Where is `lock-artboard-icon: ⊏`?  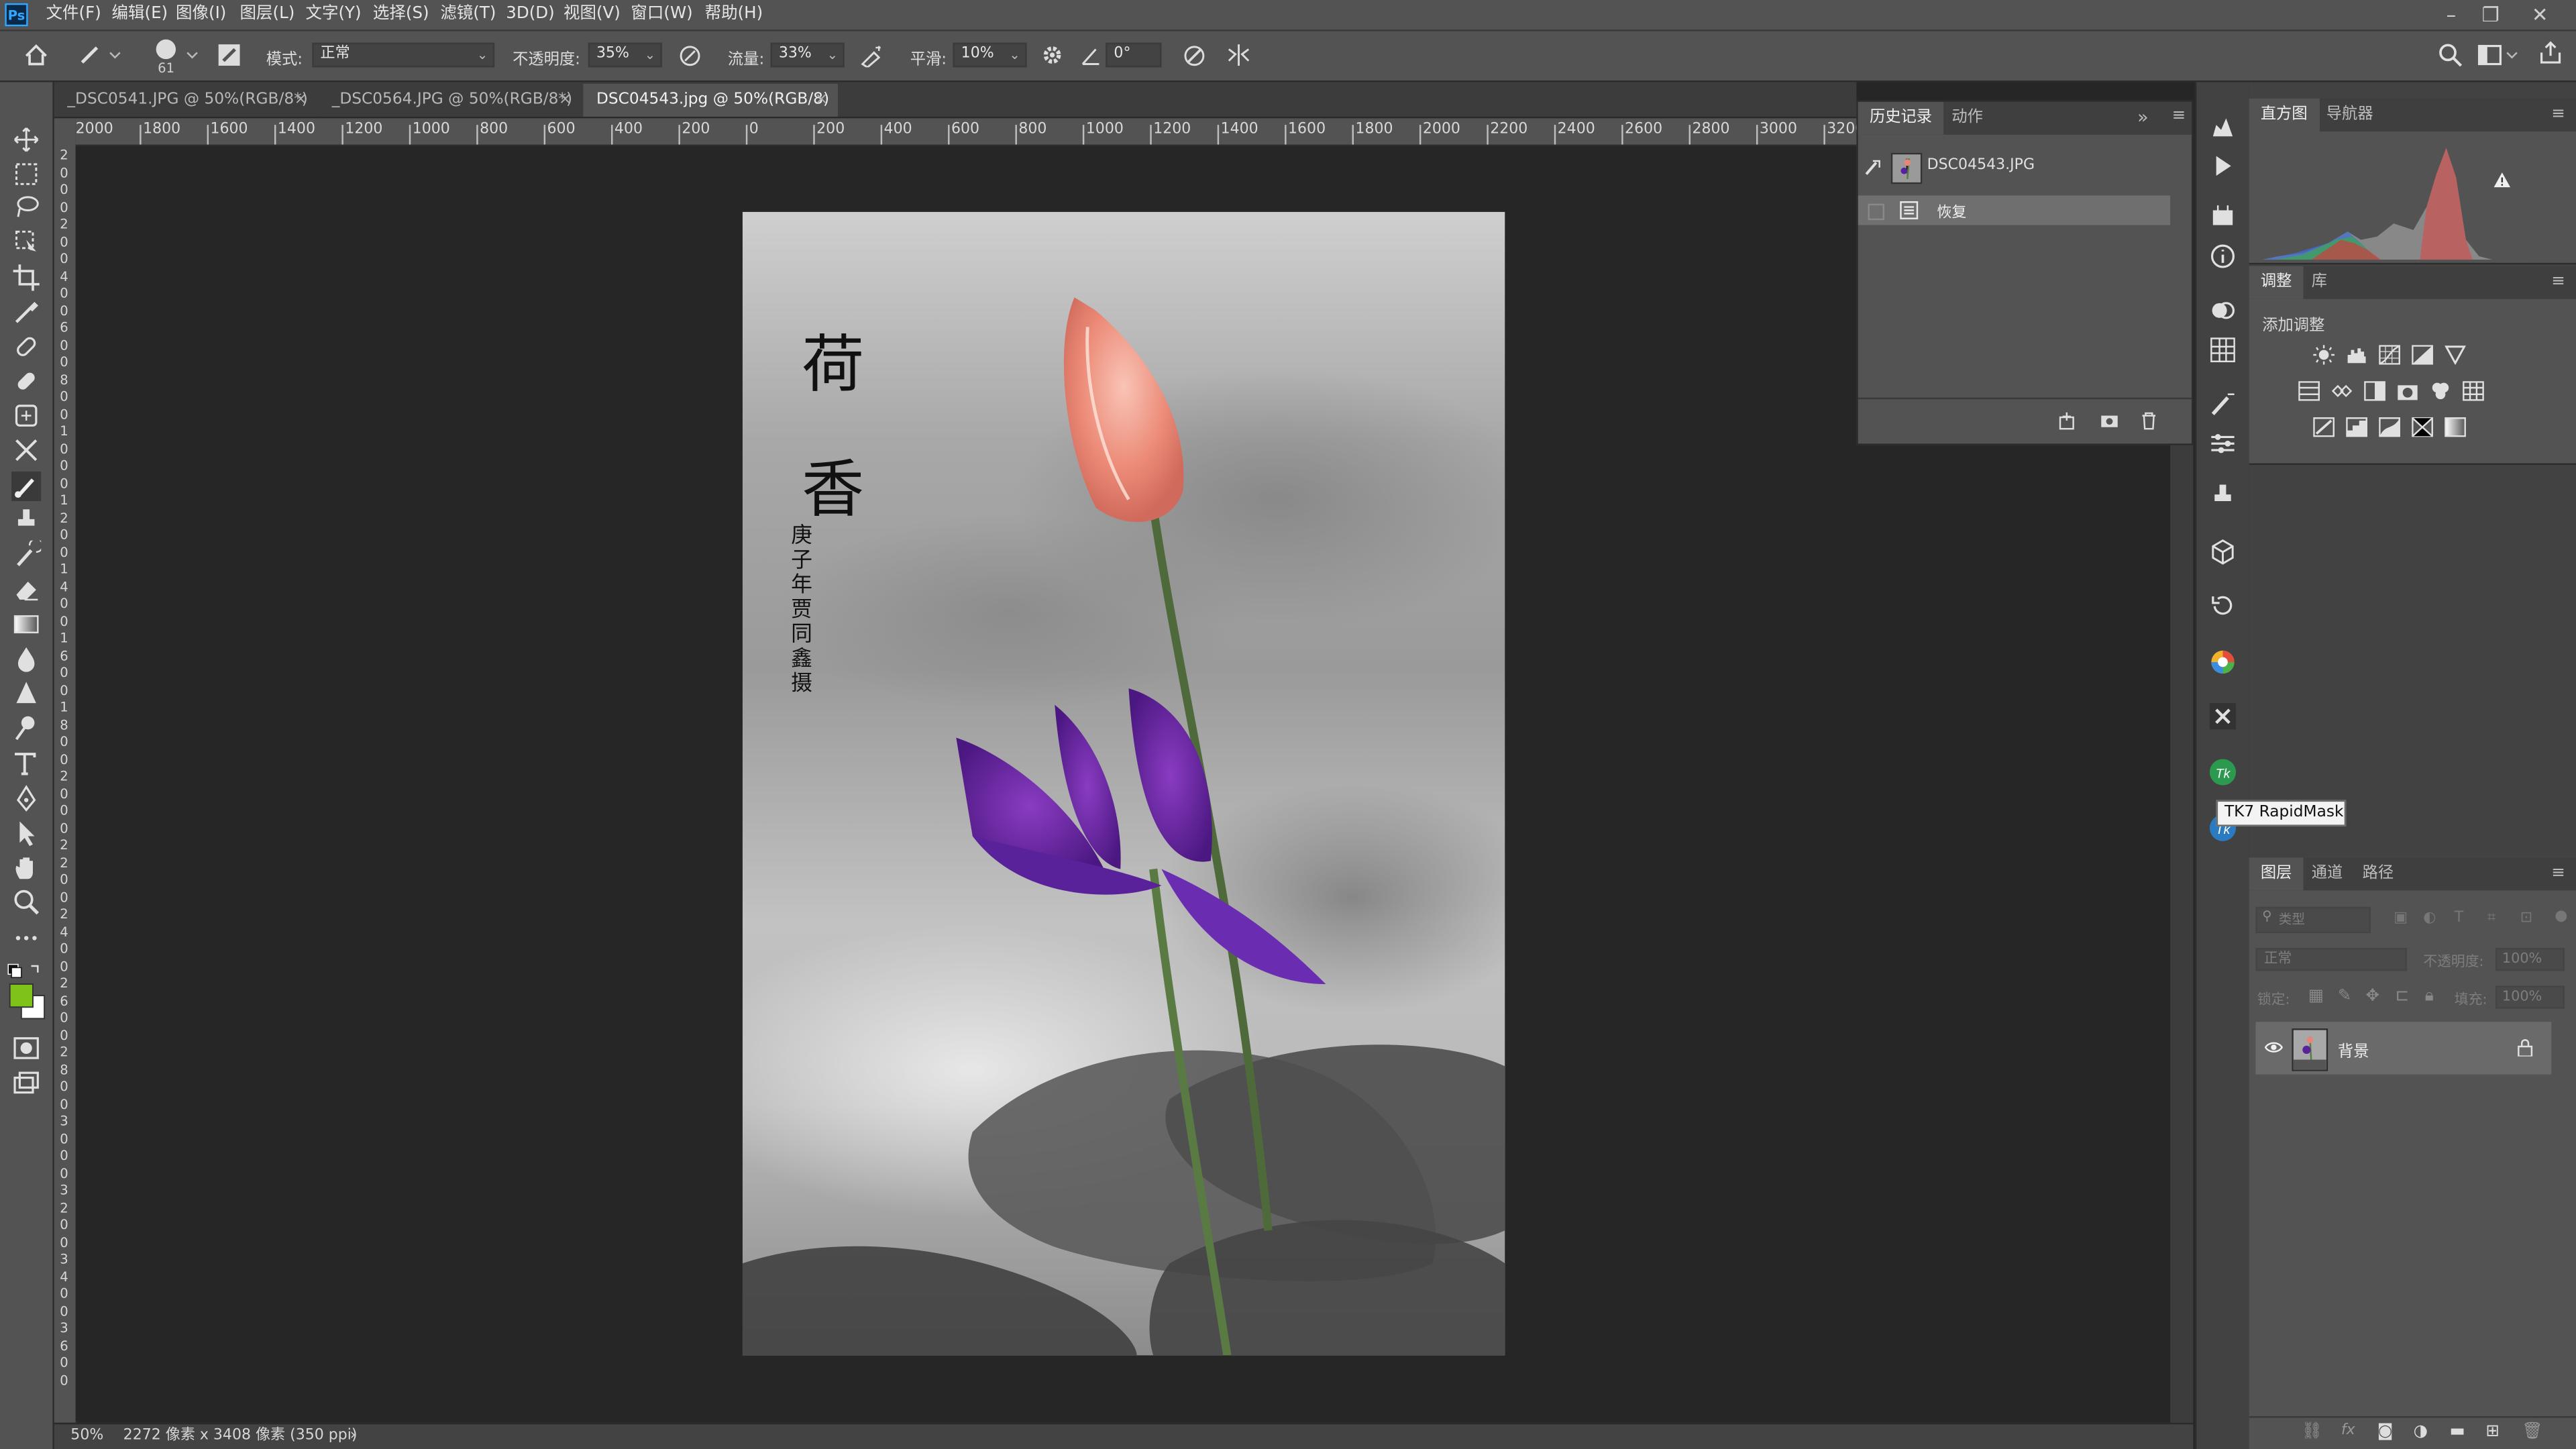 lock-artboard-icon: ⊏ is located at coordinates (2403, 996).